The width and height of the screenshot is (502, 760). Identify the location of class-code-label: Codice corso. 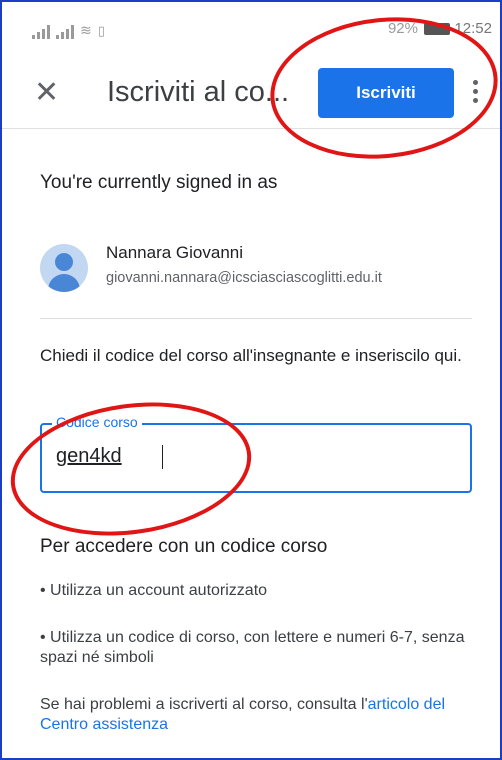
(97, 422).